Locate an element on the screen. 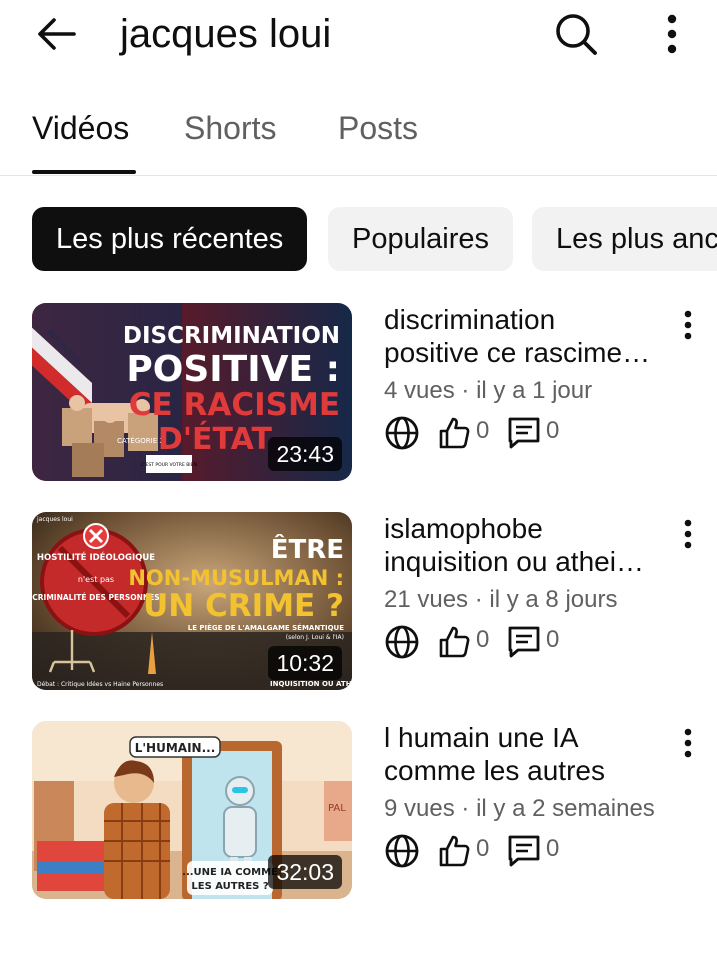 The image size is (717, 963). thumb-small-text: C'EST POUR VOTRE BIEN is located at coordinates (169, 465).